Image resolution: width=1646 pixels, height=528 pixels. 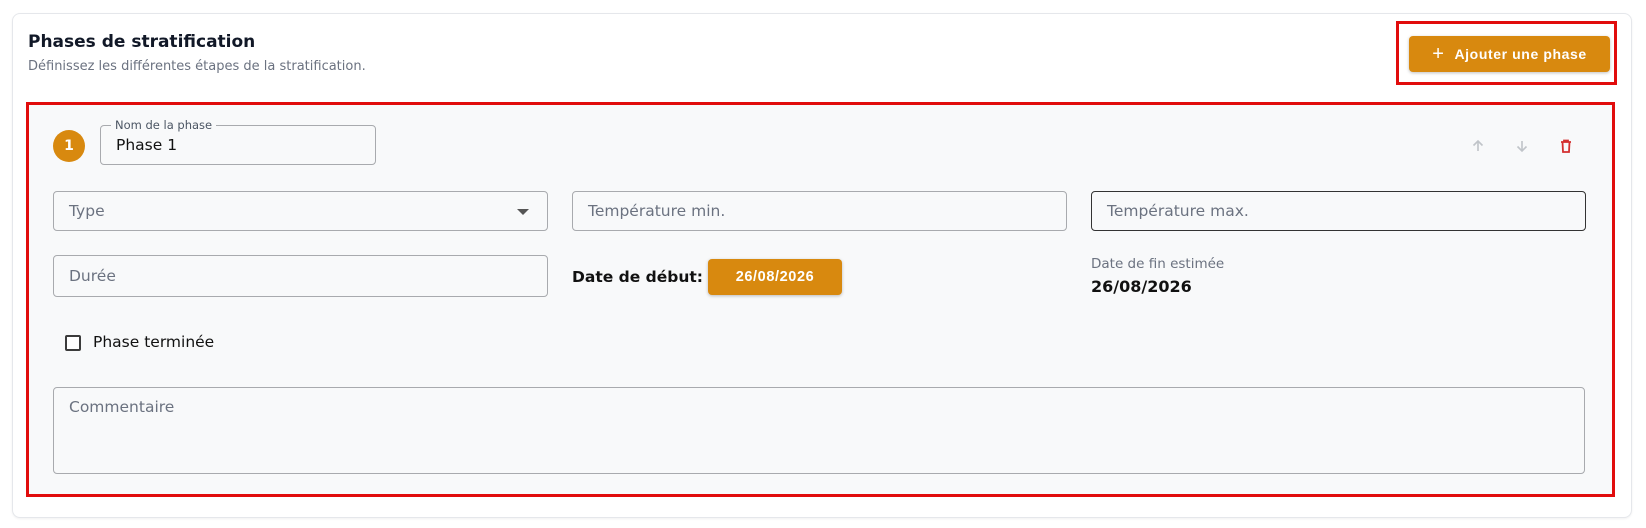 I want to click on duration-placeholder: Durée, so click(x=92, y=276).